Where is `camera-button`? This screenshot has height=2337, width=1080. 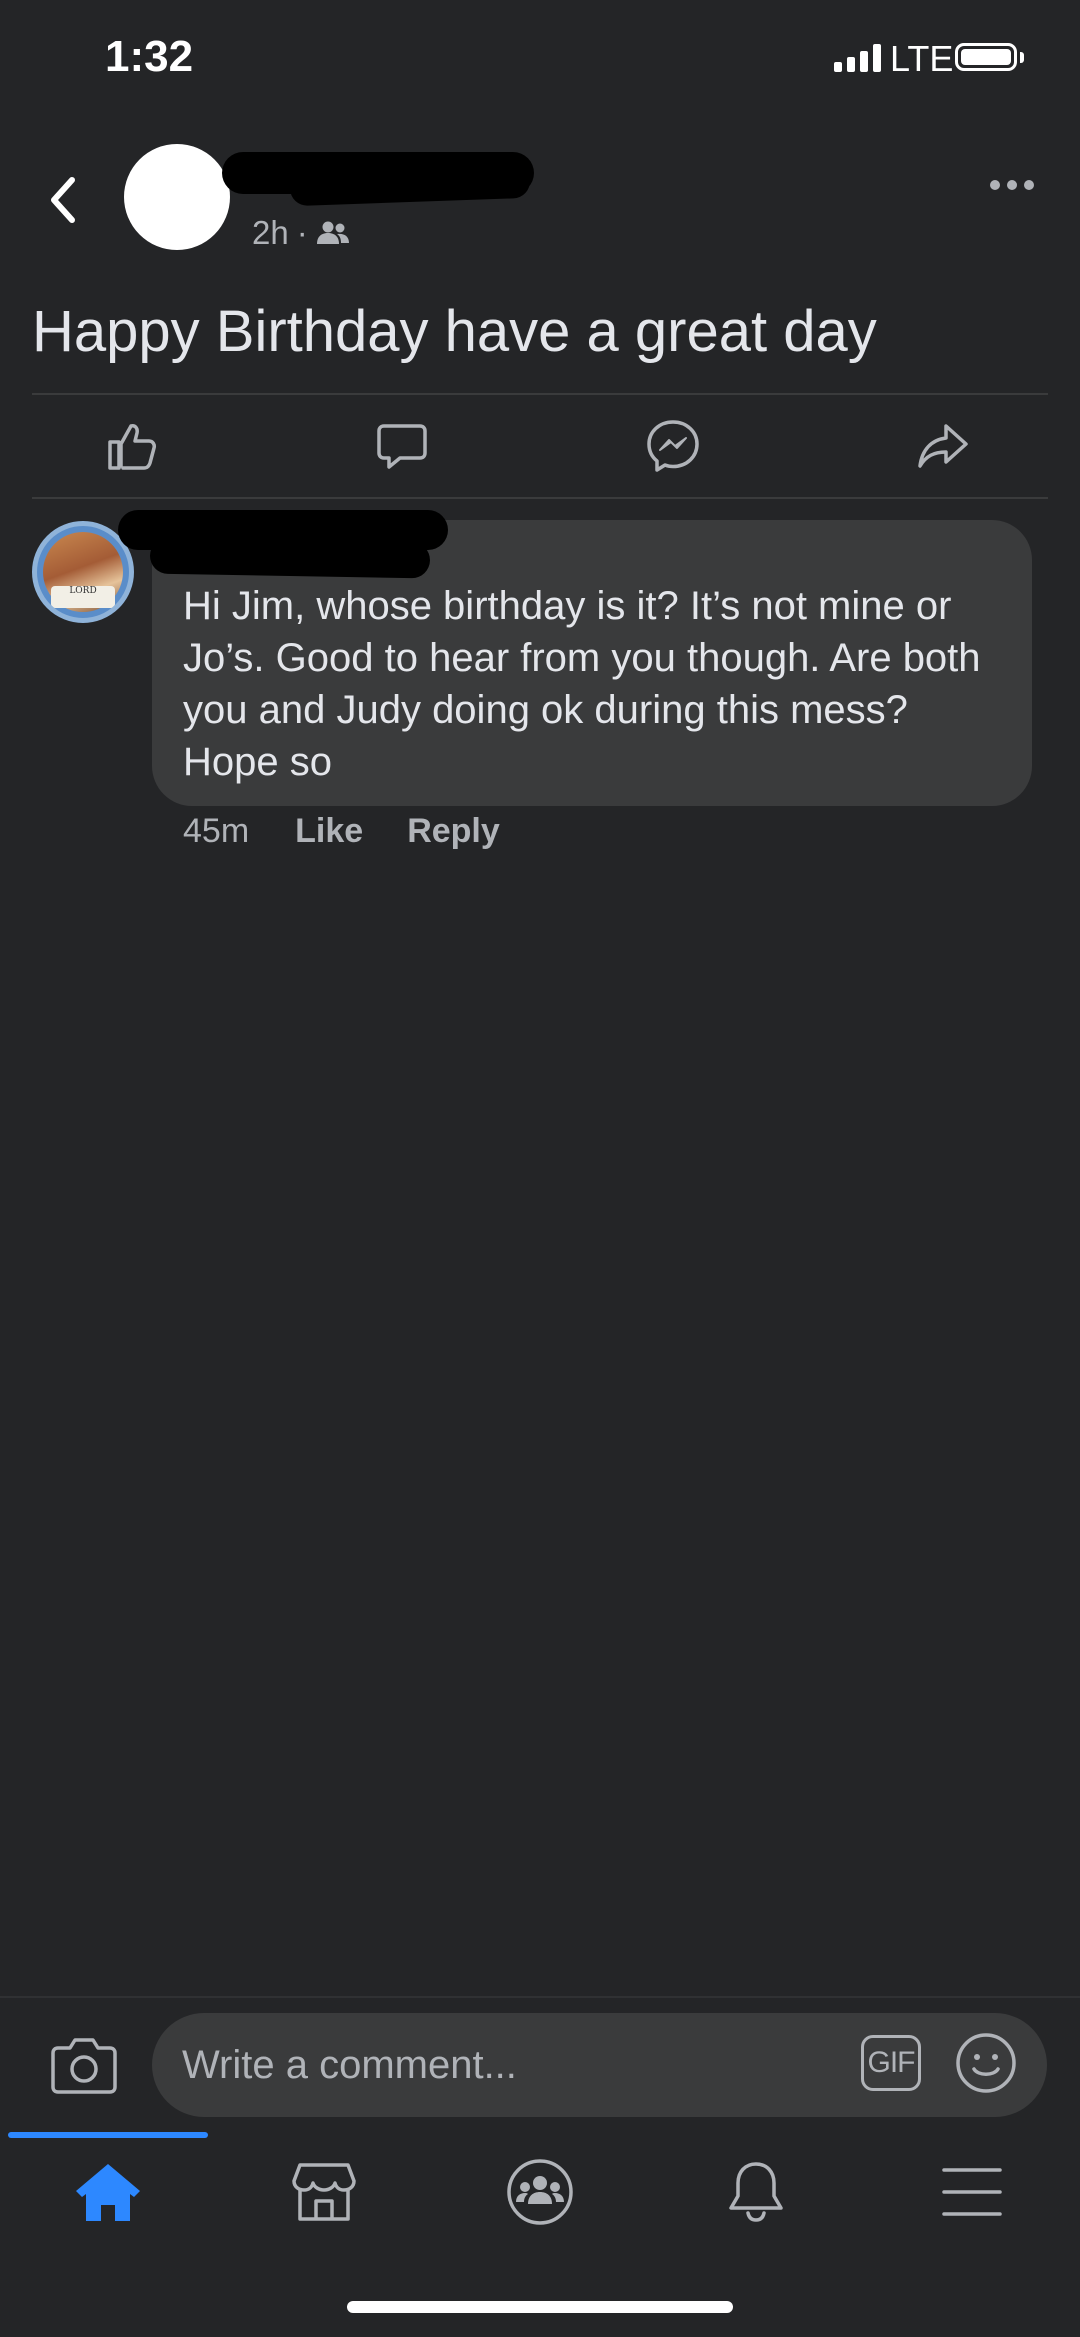
camera-button is located at coordinates (84, 2065).